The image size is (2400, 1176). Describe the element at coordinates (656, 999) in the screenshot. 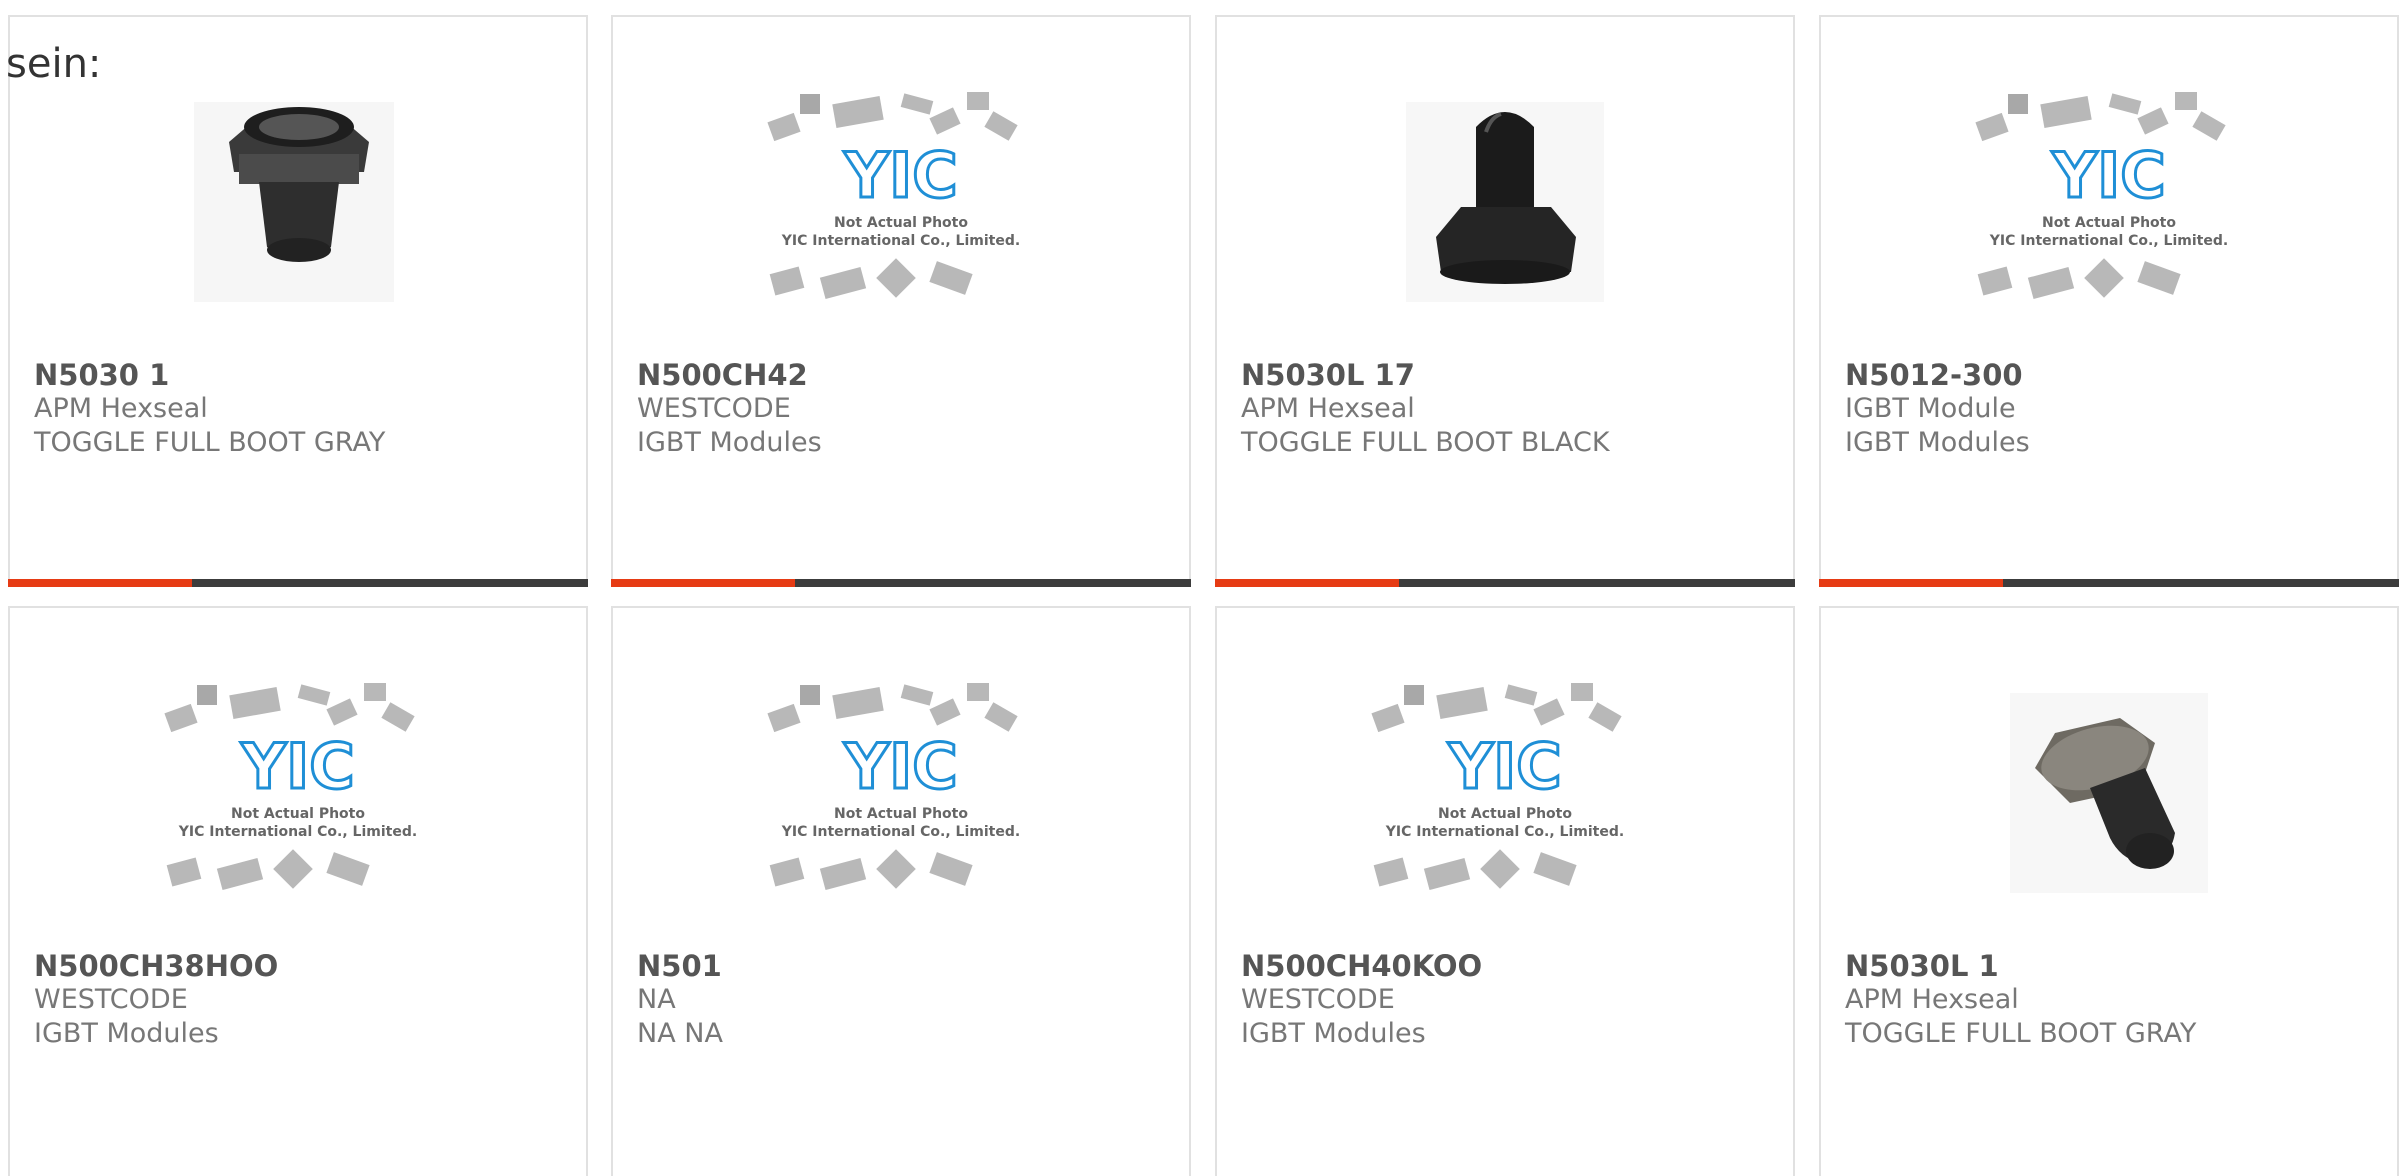

I see `manufacturer: NA` at that location.